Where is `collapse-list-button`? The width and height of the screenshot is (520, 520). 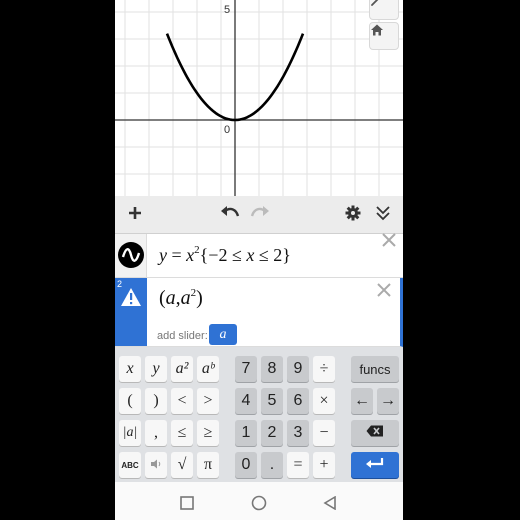 collapse-list-button is located at coordinates (383, 215).